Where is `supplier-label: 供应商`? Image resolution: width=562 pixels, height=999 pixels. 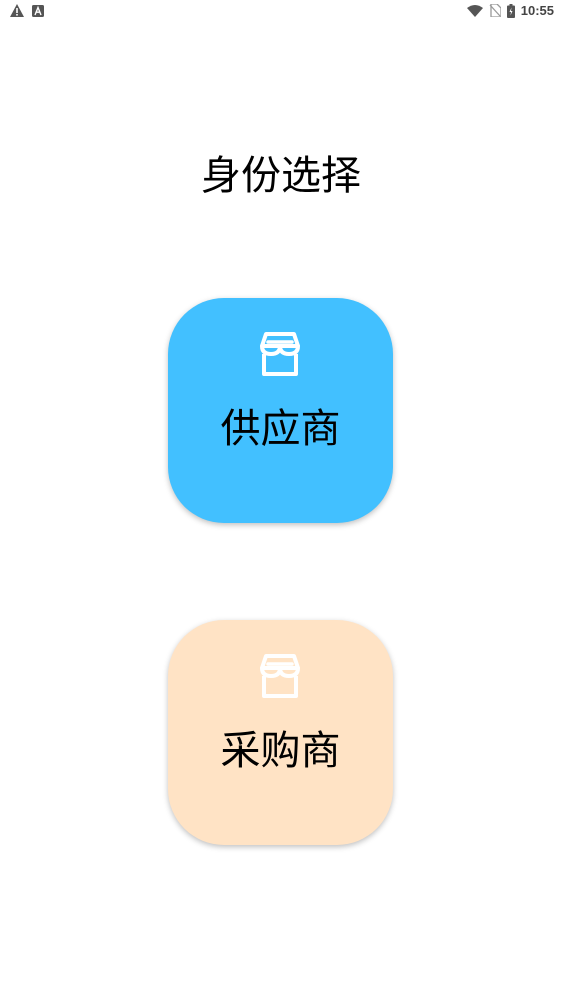 supplier-label: 供应商 is located at coordinates (280, 429).